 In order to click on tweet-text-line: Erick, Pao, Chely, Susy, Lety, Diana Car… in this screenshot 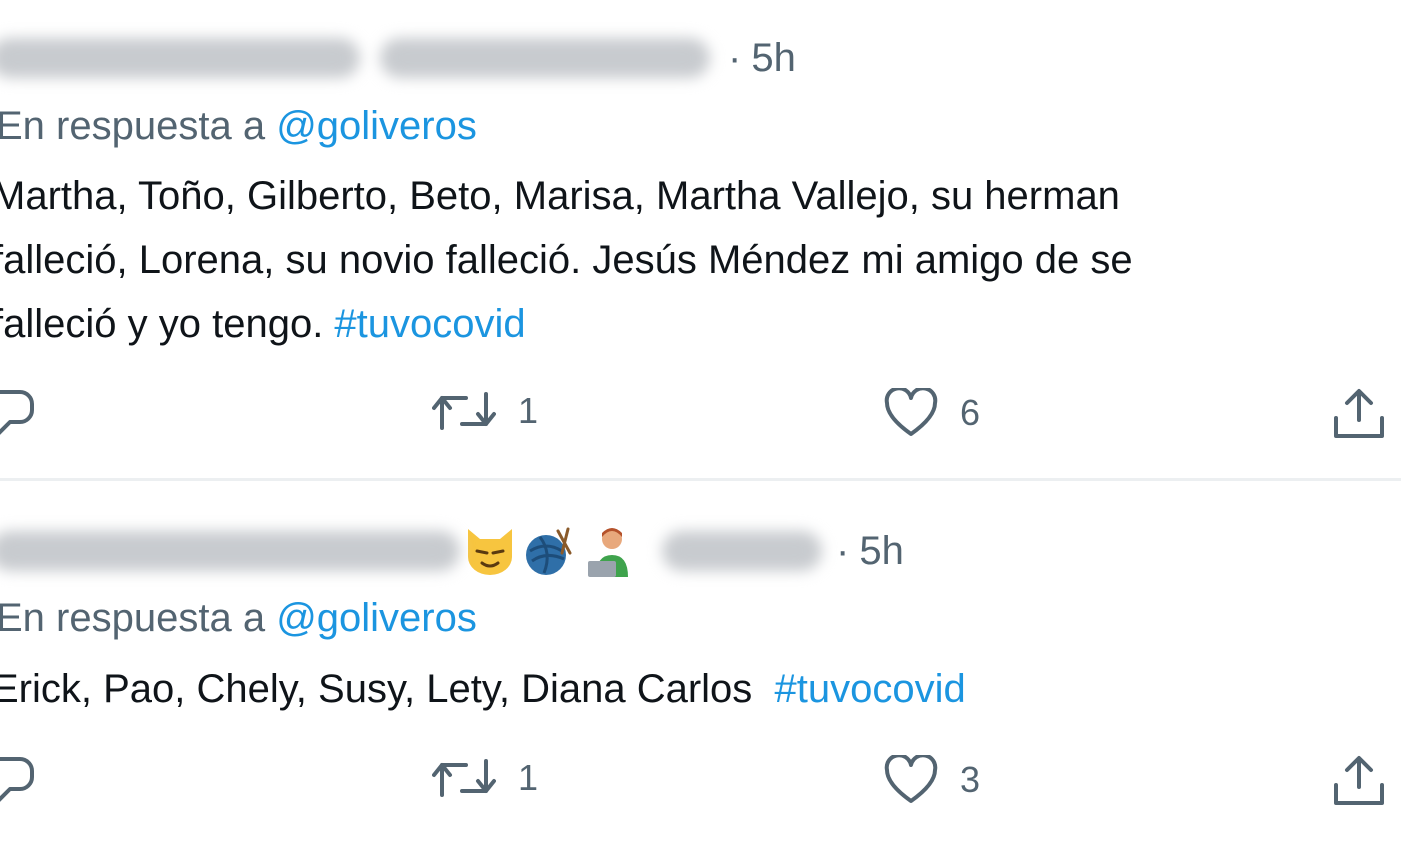, I will do `click(387, 689)`.